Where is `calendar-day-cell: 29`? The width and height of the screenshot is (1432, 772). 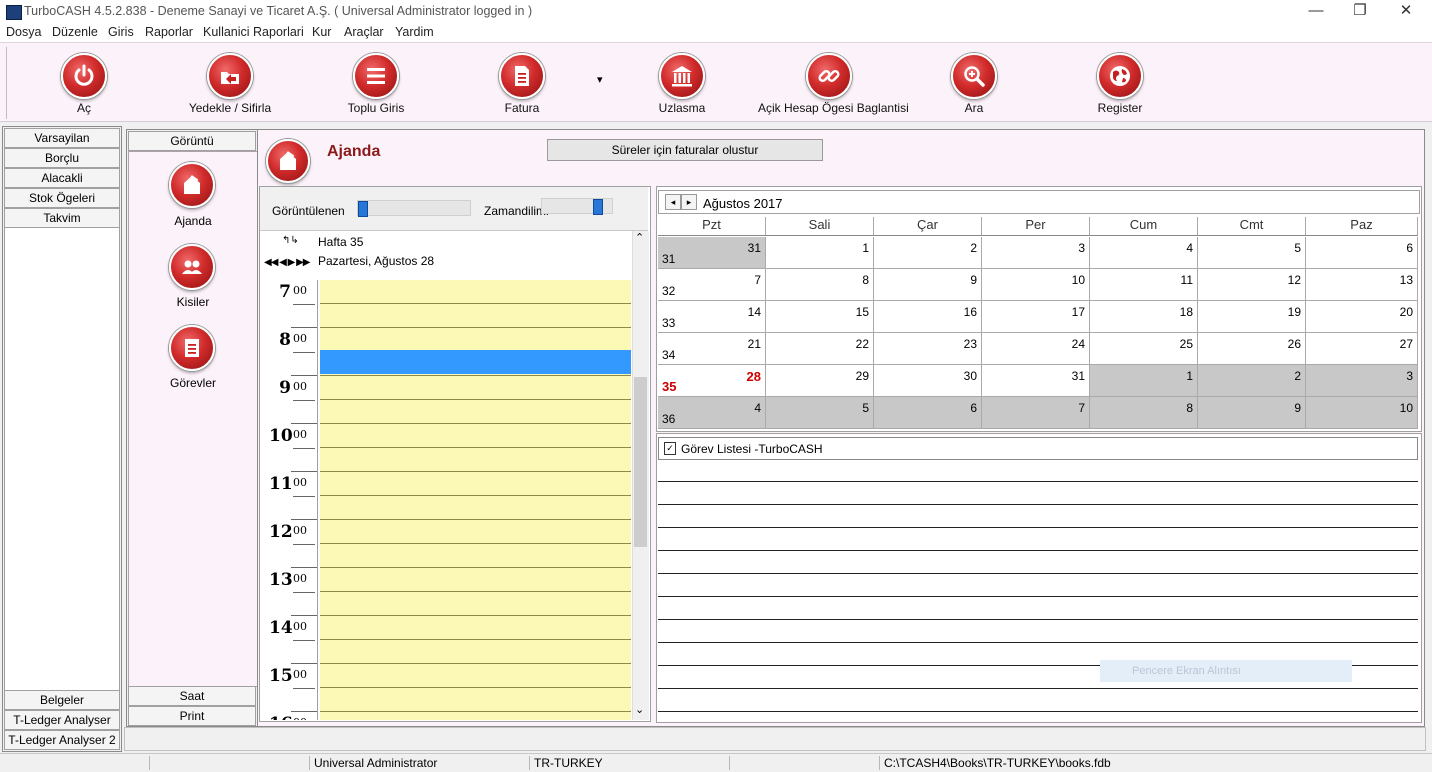
calendar-day-cell: 29 is located at coordinates (820, 381).